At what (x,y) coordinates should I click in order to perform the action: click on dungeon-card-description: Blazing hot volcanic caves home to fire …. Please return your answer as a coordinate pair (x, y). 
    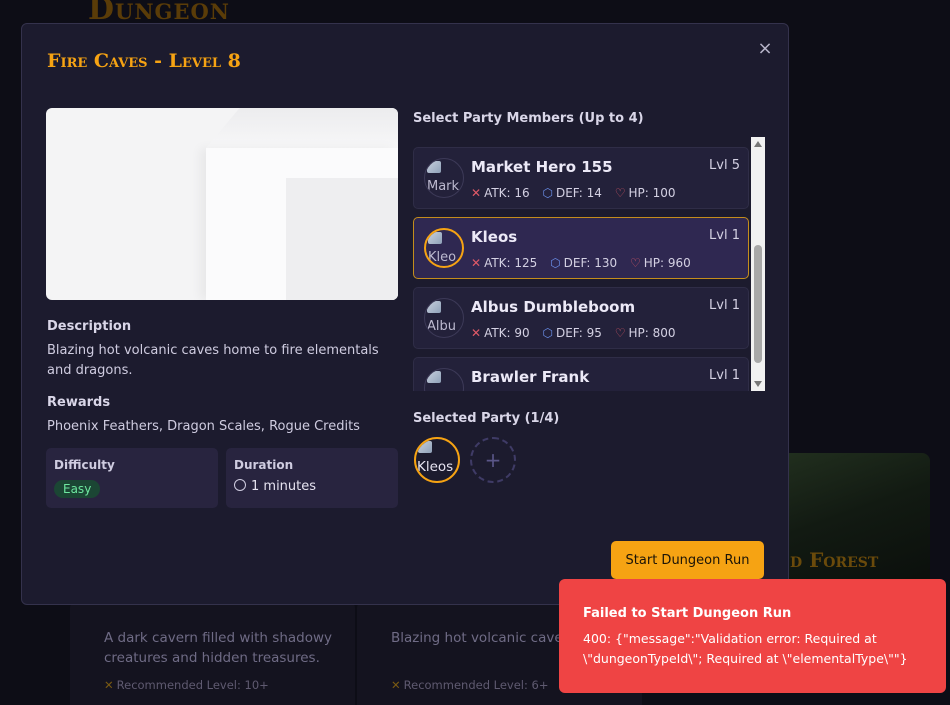
    Looking at the image, I should click on (478, 638).